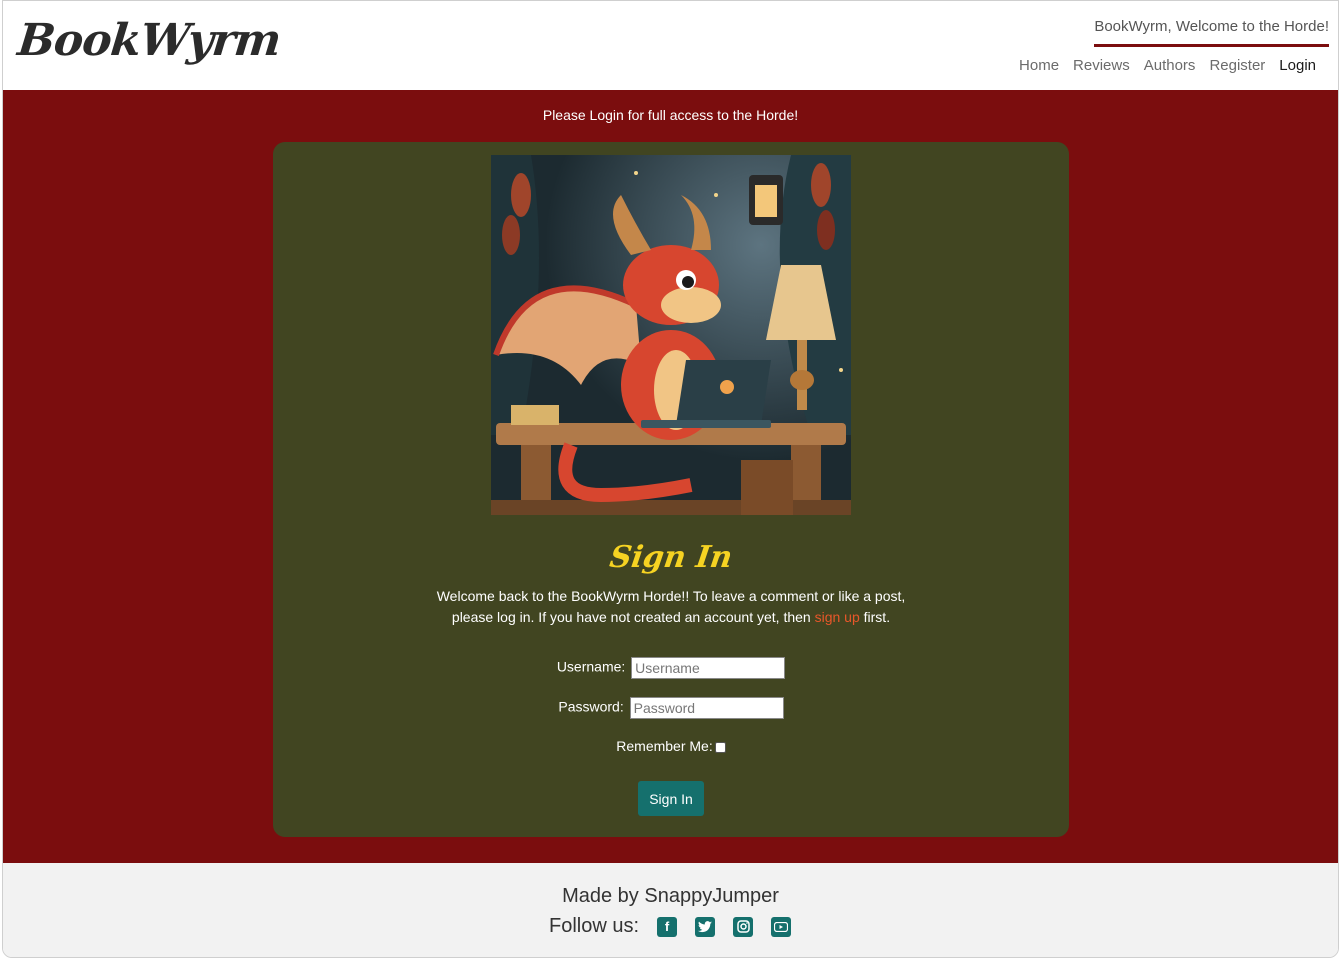 The height and width of the screenshot is (958, 1339). What do you see at coordinates (1237, 65) in the screenshot?
I see `nav-register: Register` at bounding box center [1237, 65].